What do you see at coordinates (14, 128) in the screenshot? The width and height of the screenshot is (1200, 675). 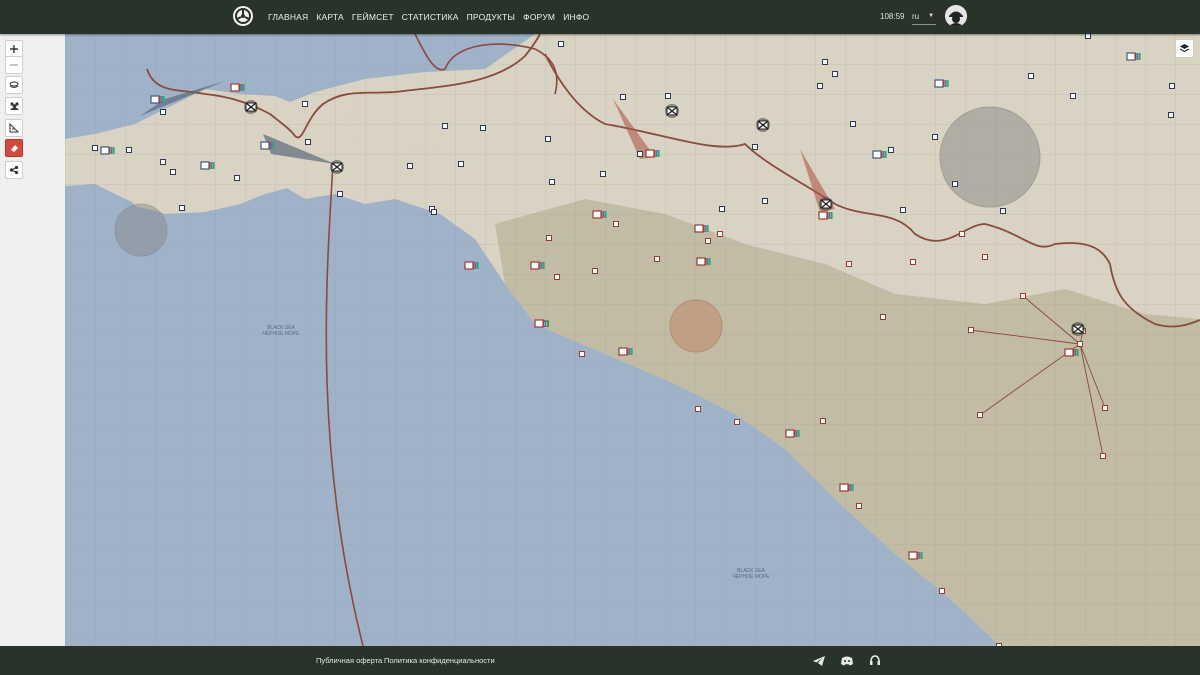 I see `ruler-icon` at bounding box center [14, 128].